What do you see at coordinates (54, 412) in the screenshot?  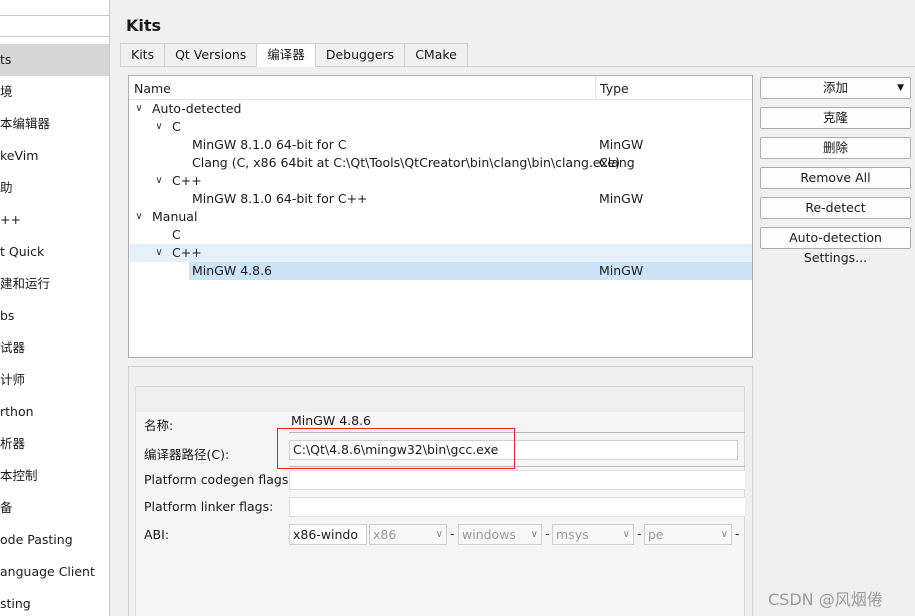 I see `sidebar-item-python: rthon` at bounding box center [54, 412].